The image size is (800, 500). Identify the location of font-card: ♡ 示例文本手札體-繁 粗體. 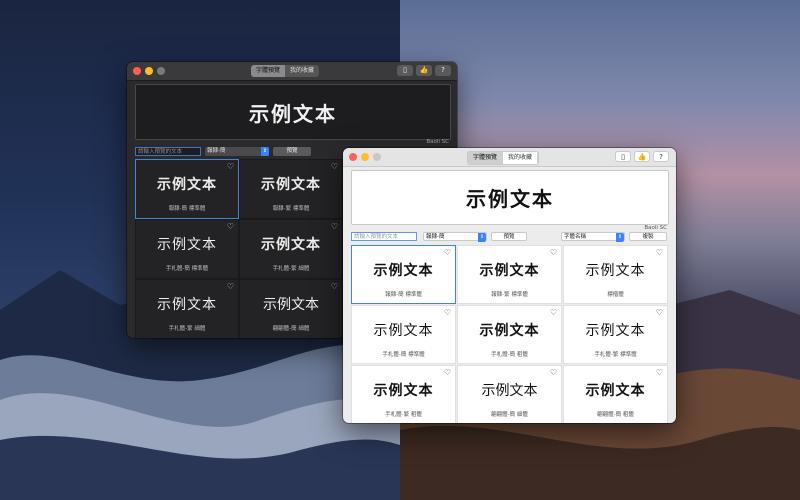
(403, 394).